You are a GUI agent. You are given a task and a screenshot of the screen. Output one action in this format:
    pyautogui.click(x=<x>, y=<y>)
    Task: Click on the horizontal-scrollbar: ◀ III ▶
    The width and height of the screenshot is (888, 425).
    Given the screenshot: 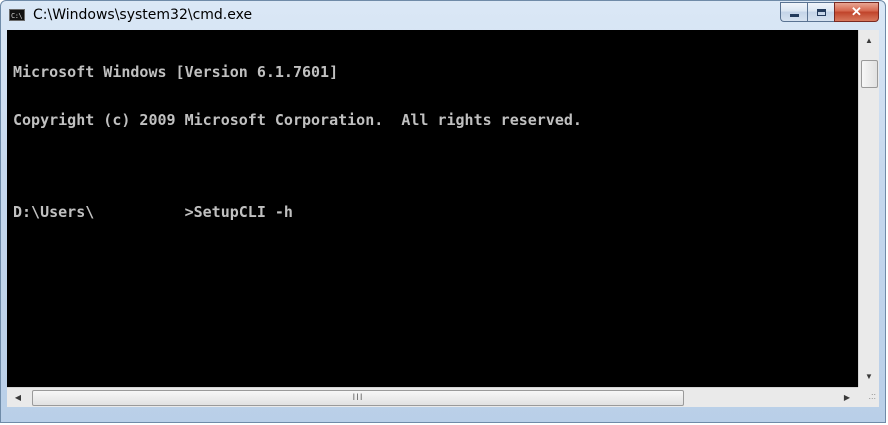 What is the action you would take?
    pyautogui.click(x=432, y=397)
    